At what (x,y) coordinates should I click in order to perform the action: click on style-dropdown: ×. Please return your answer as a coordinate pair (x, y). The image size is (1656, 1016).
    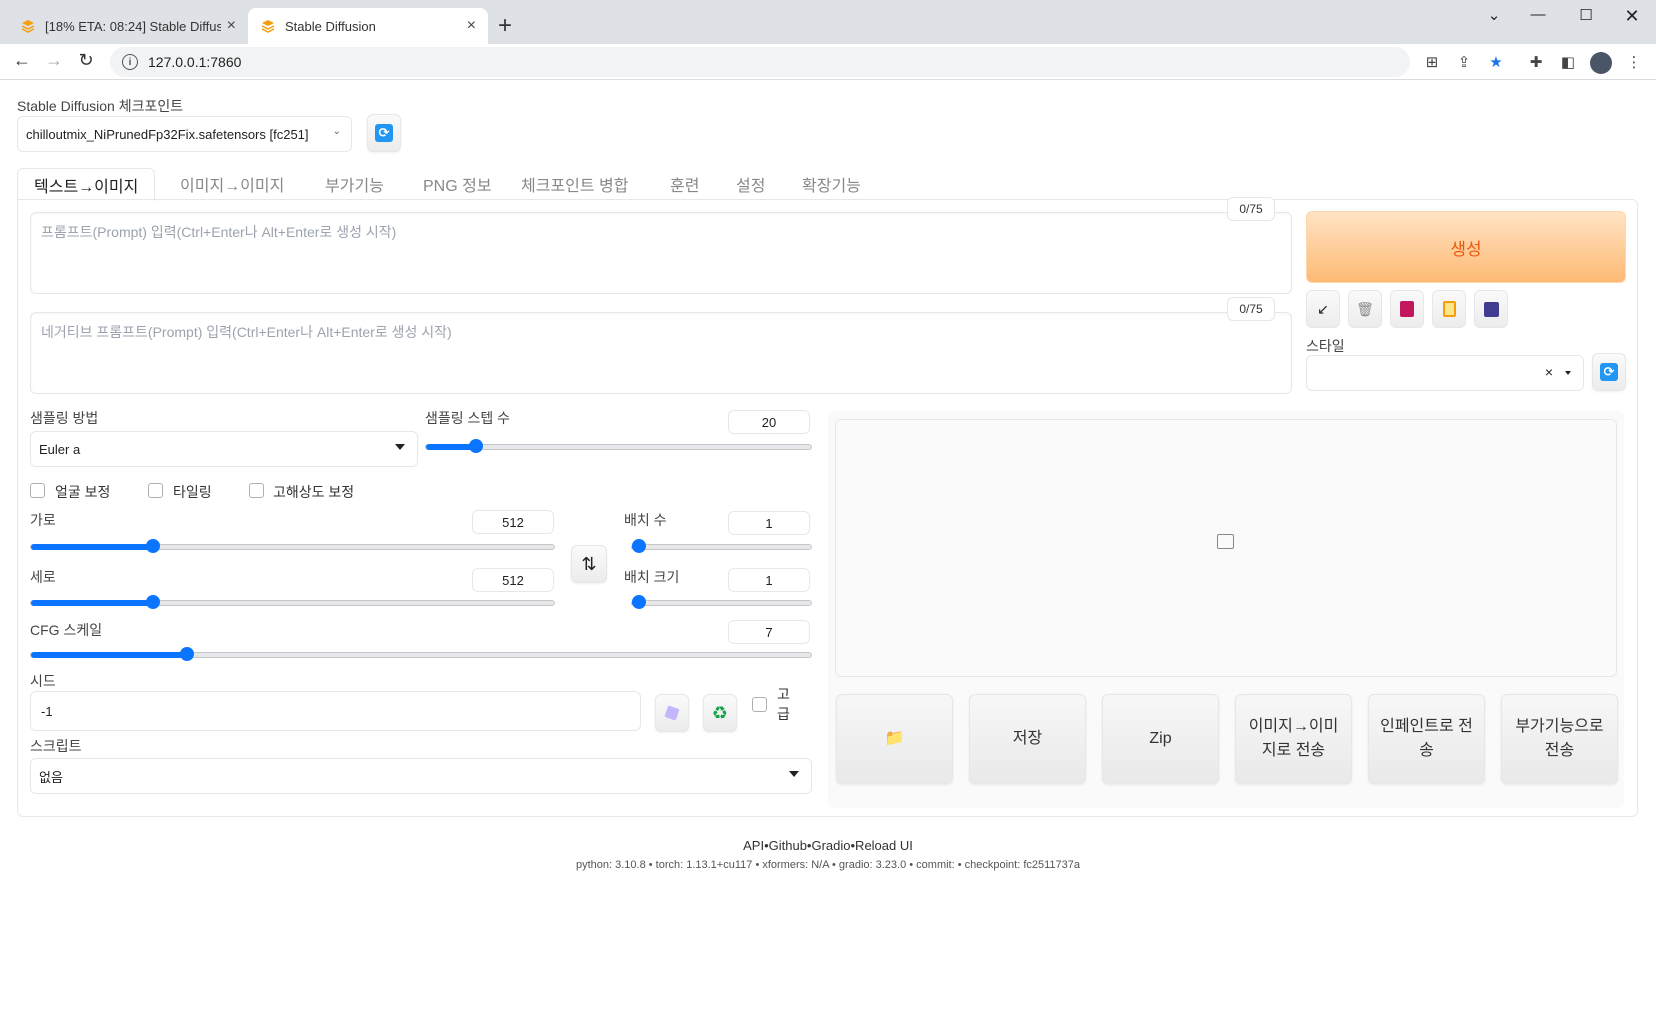
    Looking at the image, I should click on (1445, 373).